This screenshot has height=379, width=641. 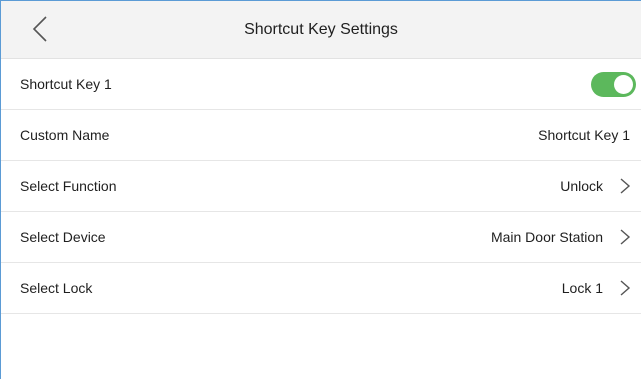 What do you see at coordinates (584, 135) in the screenshot?
I see `row-value: Shortcut Key 1` at bounding box center [584, 135].